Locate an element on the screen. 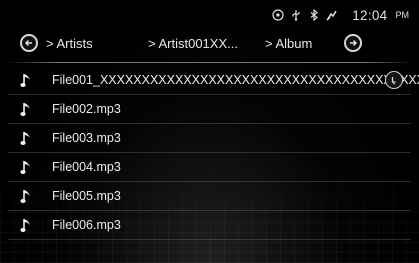 The height and width of the screenshot is (263, 419). list-item: File006.mp3 is located at coordinates (209, 225).